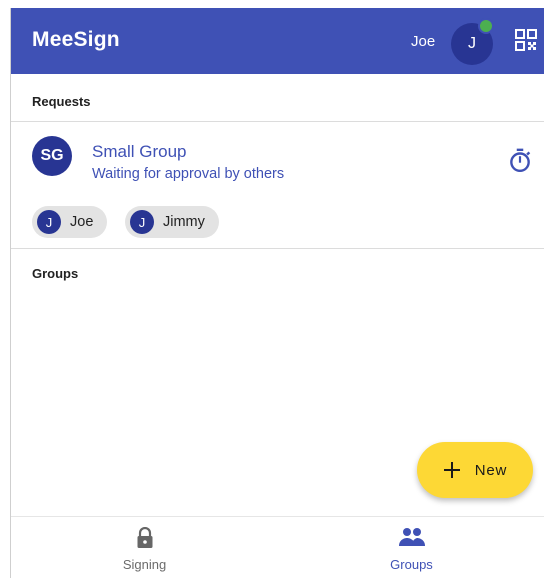 The image size is (544, 579). Describe the element at coordinates (451, 470) in the screenshot. I see `plus-icon` at that location.